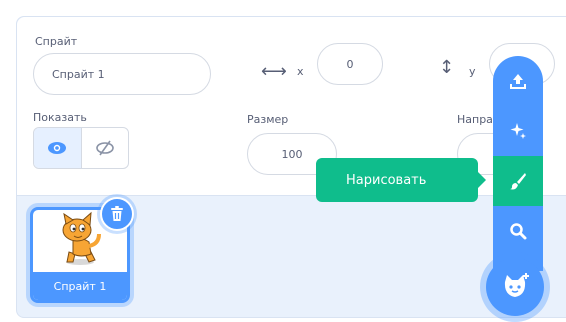 This screenshot has height=322, width=566. I want to click on hide-button, so click(104, 148).